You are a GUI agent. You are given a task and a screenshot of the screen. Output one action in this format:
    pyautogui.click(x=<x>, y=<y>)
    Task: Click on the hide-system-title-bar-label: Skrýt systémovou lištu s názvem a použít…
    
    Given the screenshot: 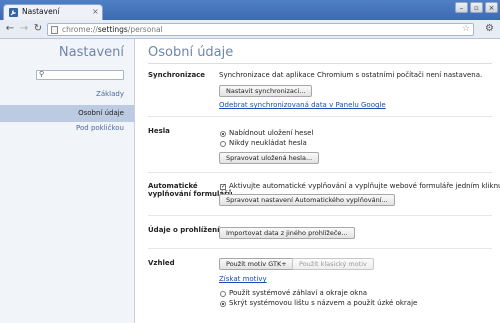 What is the action you would take?
    pyautogui.click(x=323, y=303)
    